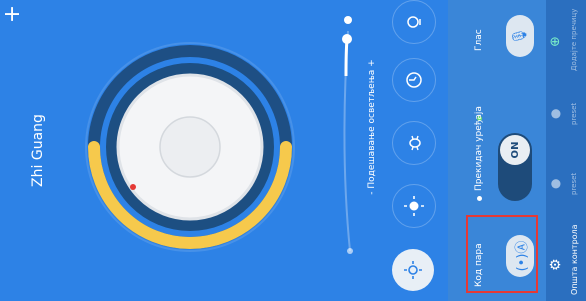  I want to click on mode-sun, so click(414, 206).